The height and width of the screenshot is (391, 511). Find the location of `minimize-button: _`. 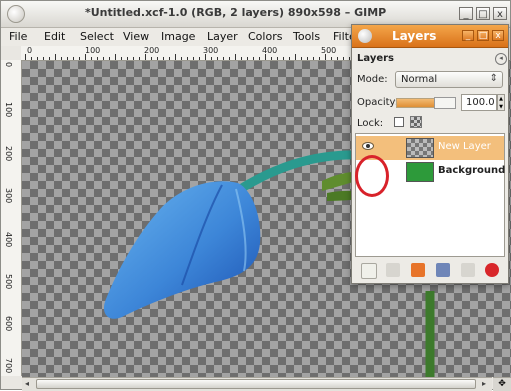

minimize-button: _ is located at coordinates (466, 13).